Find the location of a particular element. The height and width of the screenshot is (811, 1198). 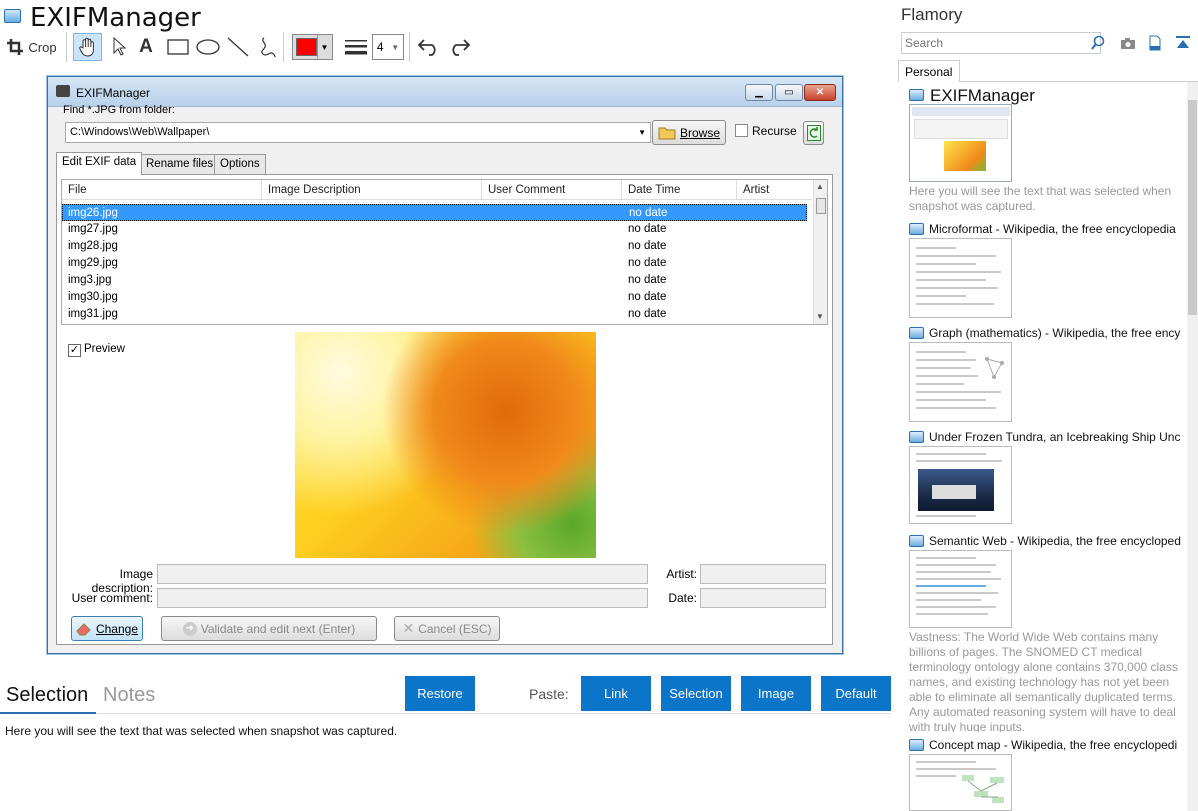

image-description-field is located at coordinates (402, 574).